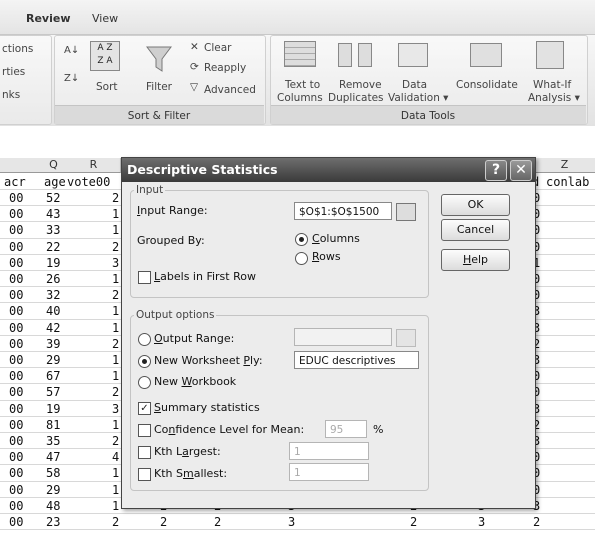  I want to click on row-gridline, so click(297, 513).